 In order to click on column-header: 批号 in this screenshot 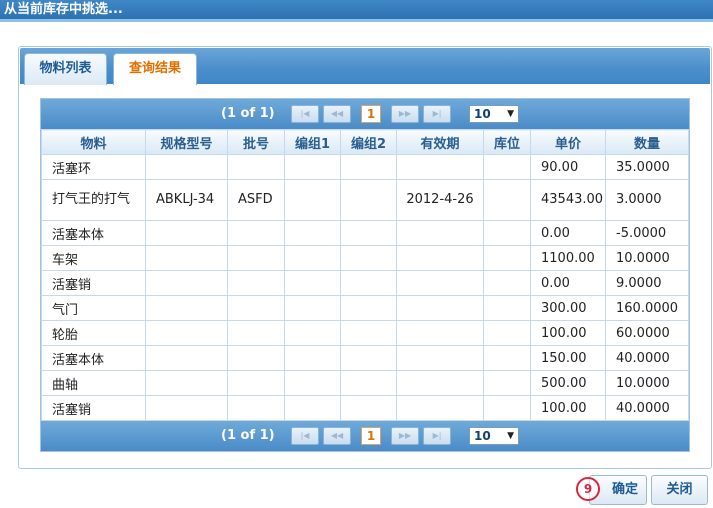, I will do `click(256, 142)`.